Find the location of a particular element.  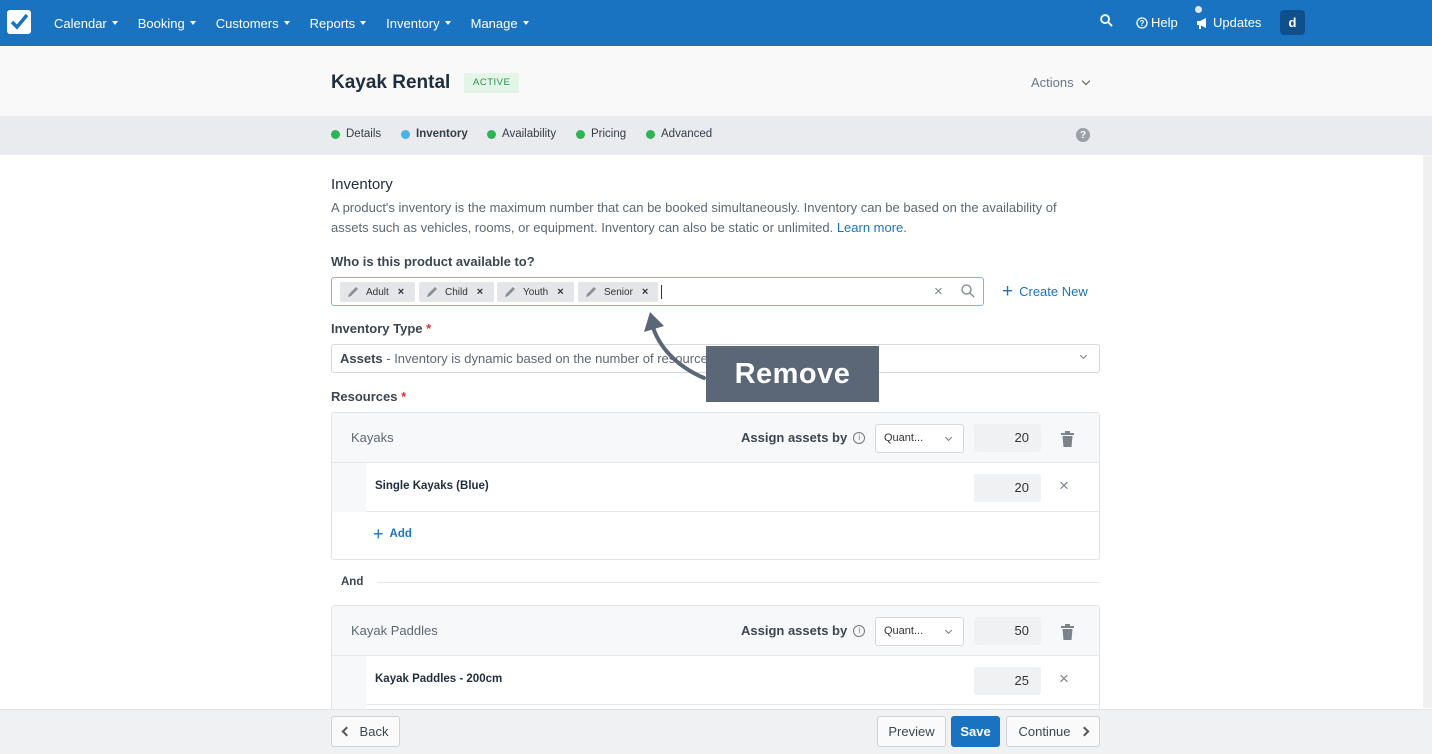

inventory-type-text: Inventory Type is located at coordinates (377, 328).